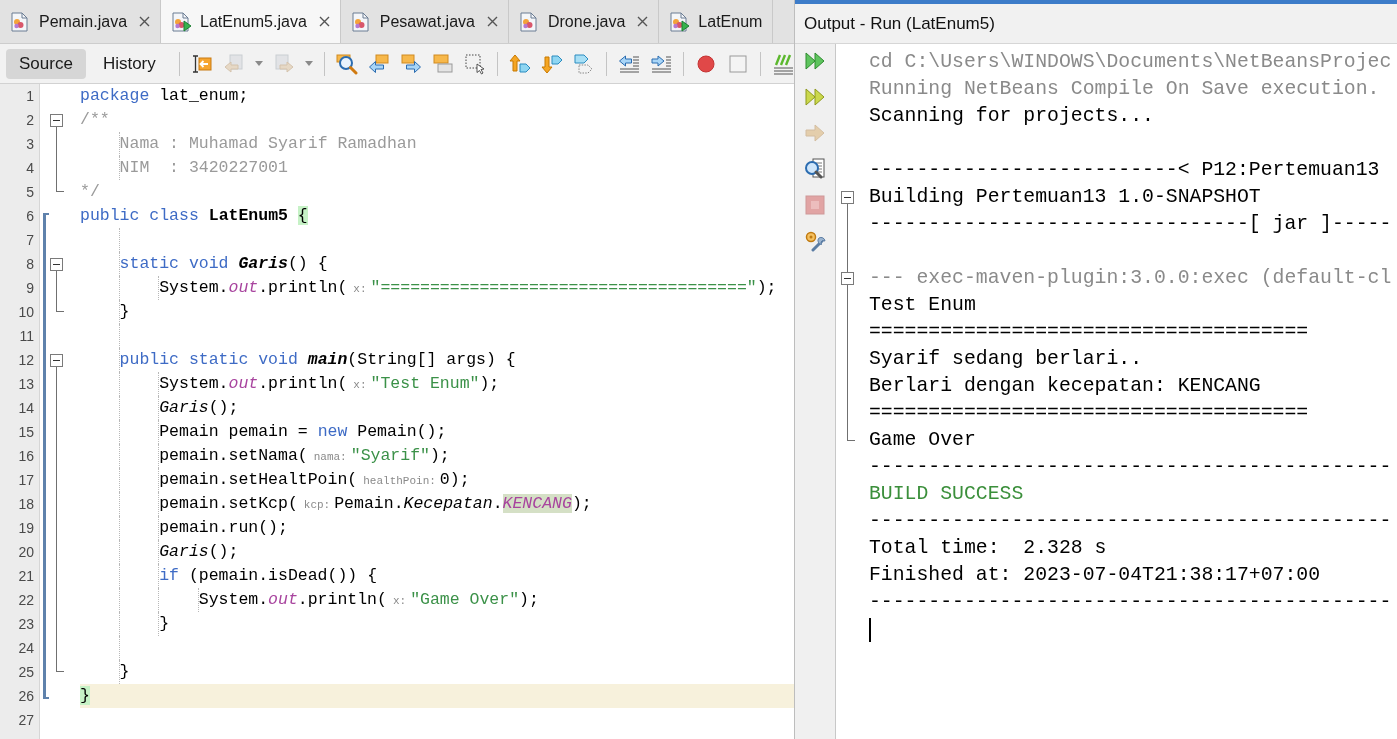  I want to click on editor-tab: Pesawat.java, so click(424, 21).